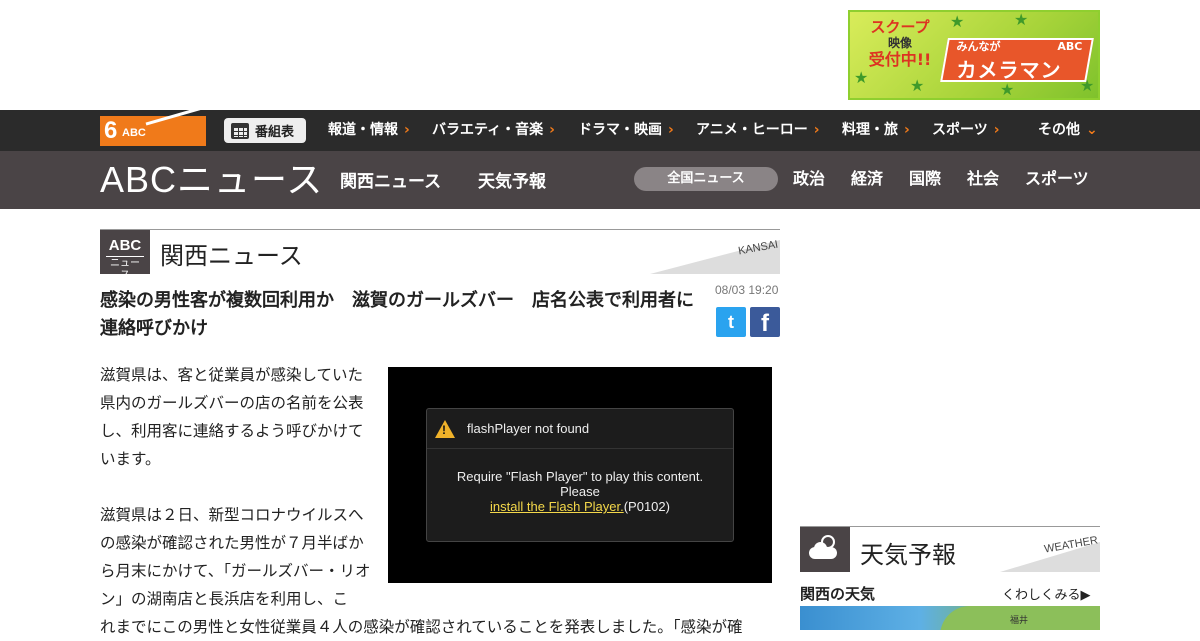 Image resolution: width=1200 pixels, height=641 pixels. Describe the element at coordinates (231, 256) in the screenshot. I see `section-title: 関西ニュース` at that location.